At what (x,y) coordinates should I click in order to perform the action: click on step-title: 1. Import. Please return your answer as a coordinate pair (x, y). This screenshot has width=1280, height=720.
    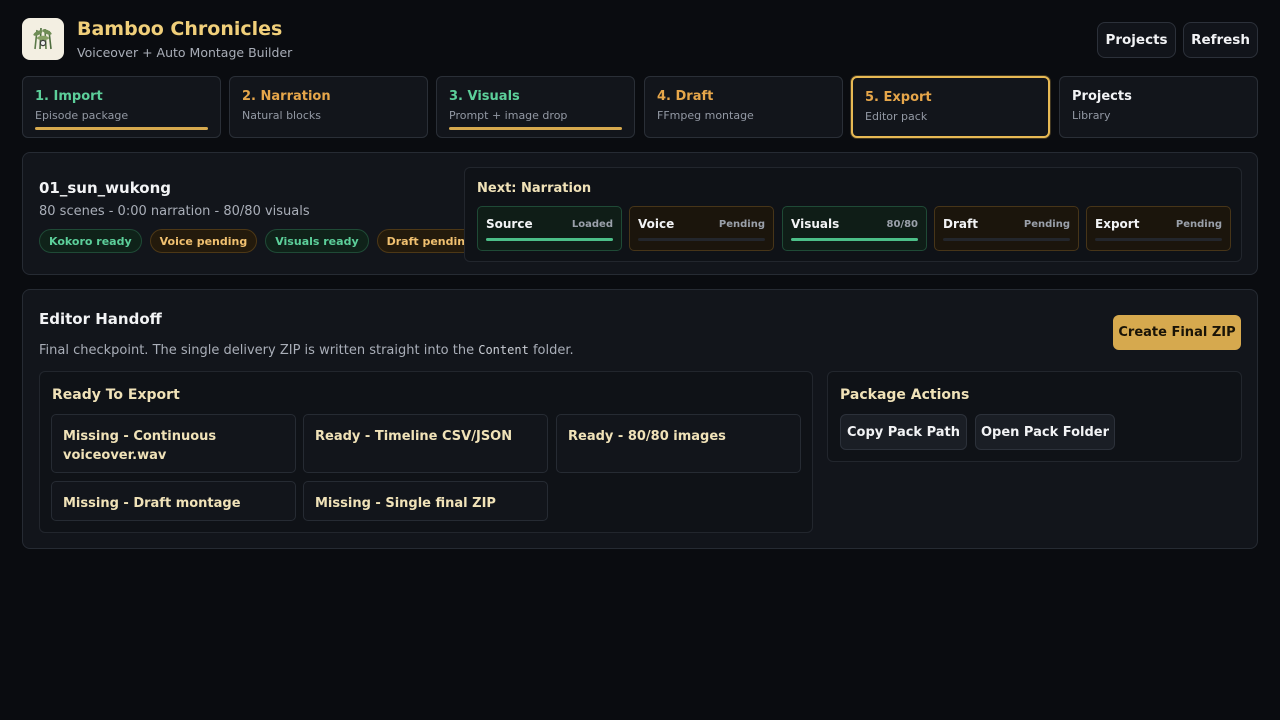
    Looking at the image, I should click on (69, 96).